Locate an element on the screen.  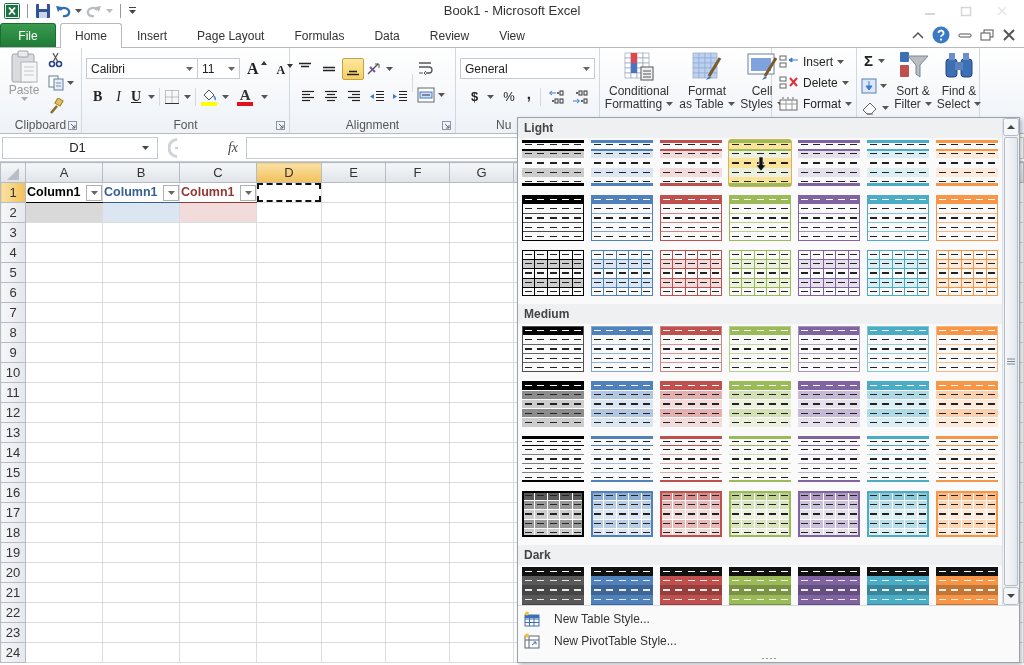
font-color-button: A is located at coordinates (245, 96).